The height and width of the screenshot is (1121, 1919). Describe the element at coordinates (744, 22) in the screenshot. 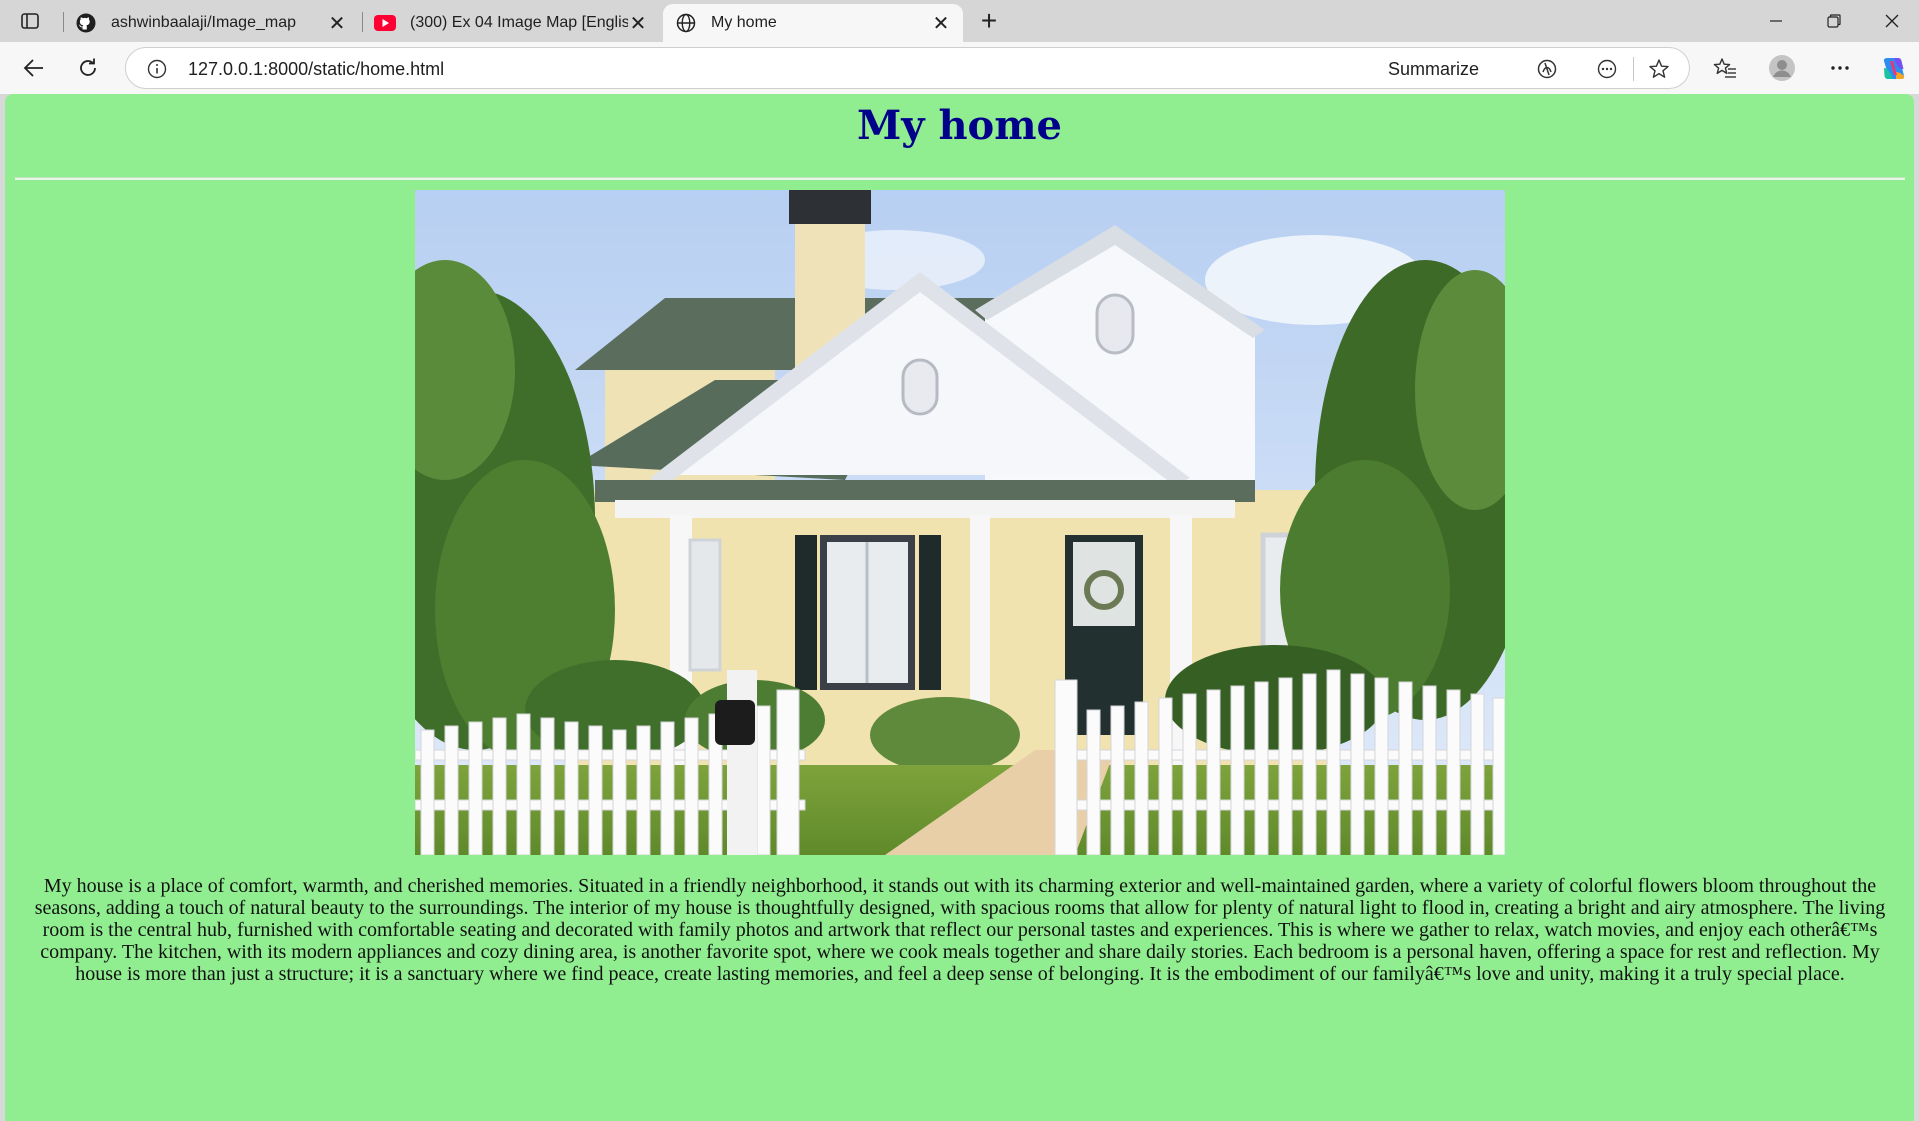

I see `tab-title: My home` at that location.